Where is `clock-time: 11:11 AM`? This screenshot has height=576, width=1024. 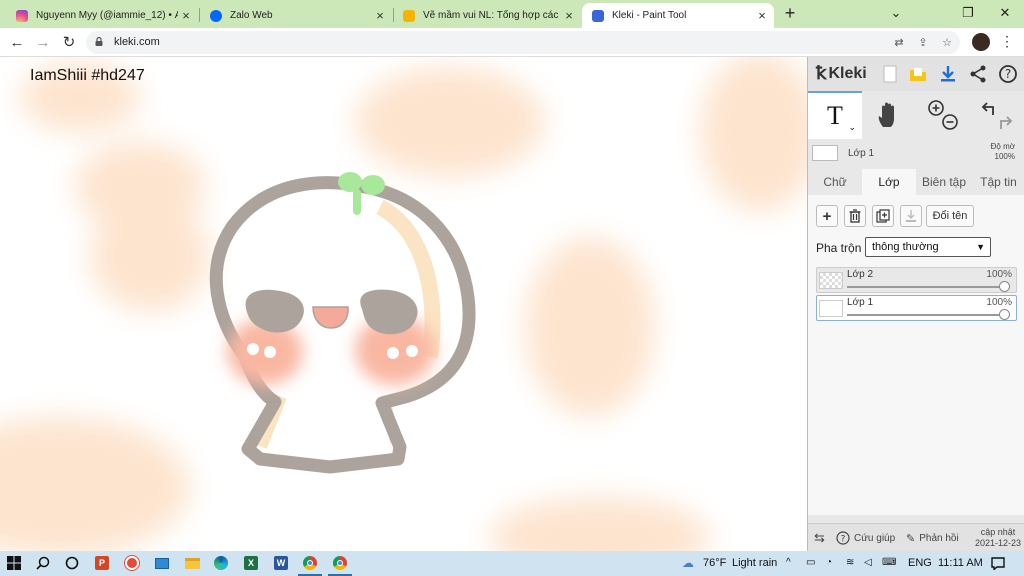 clock-time: 11:11 AM is located at coordinates (960, 563).